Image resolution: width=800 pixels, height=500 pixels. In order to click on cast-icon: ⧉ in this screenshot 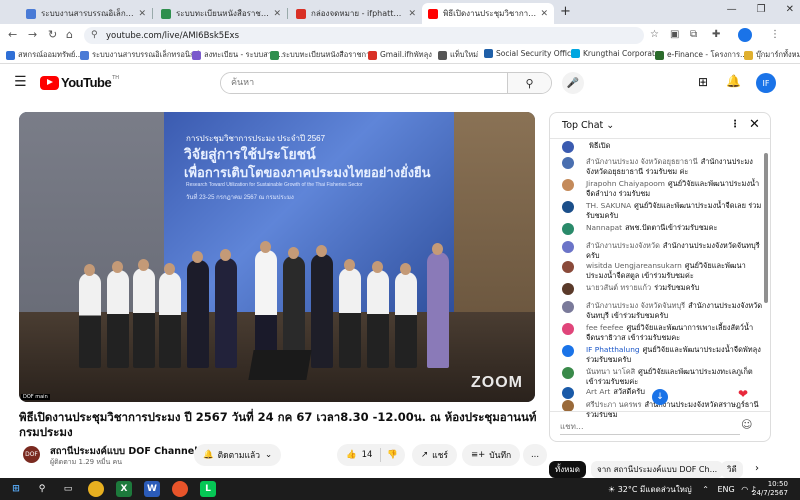, I will do `click(693, 34)`.